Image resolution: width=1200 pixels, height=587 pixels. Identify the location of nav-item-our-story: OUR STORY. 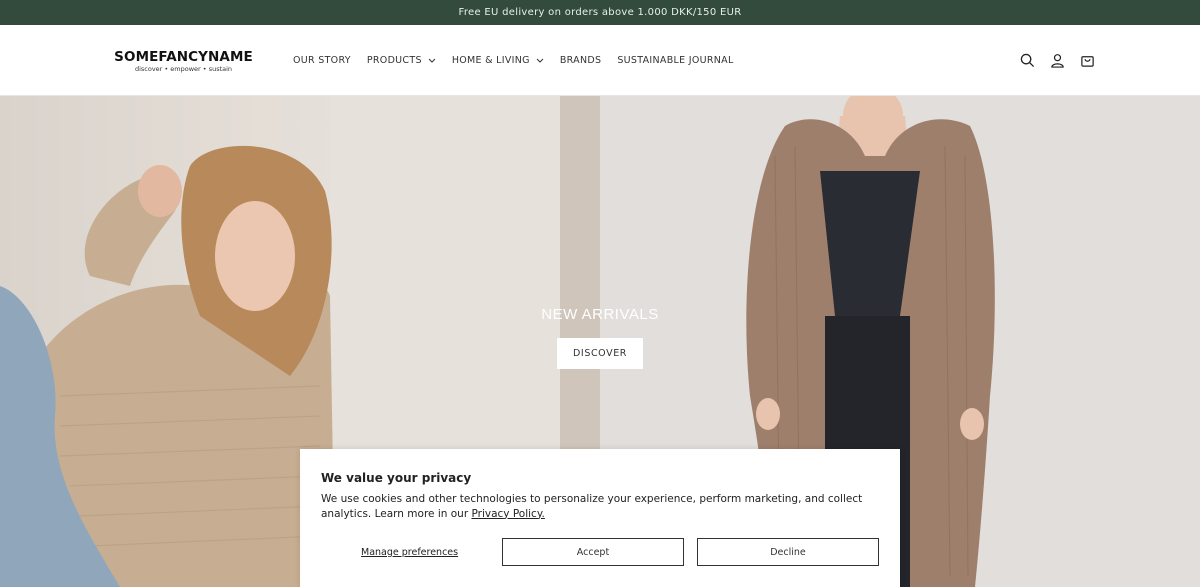
(322, 60).